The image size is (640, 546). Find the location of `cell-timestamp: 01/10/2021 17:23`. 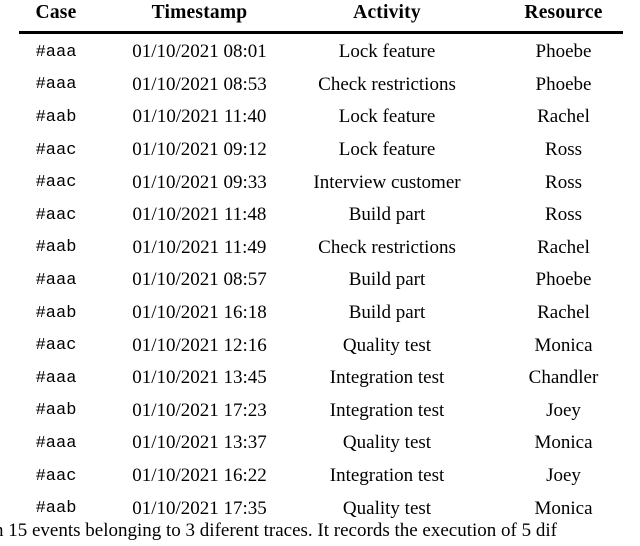

cell-timestamp: 01/10/2021 17:23 is located at coordinates (199, 410).